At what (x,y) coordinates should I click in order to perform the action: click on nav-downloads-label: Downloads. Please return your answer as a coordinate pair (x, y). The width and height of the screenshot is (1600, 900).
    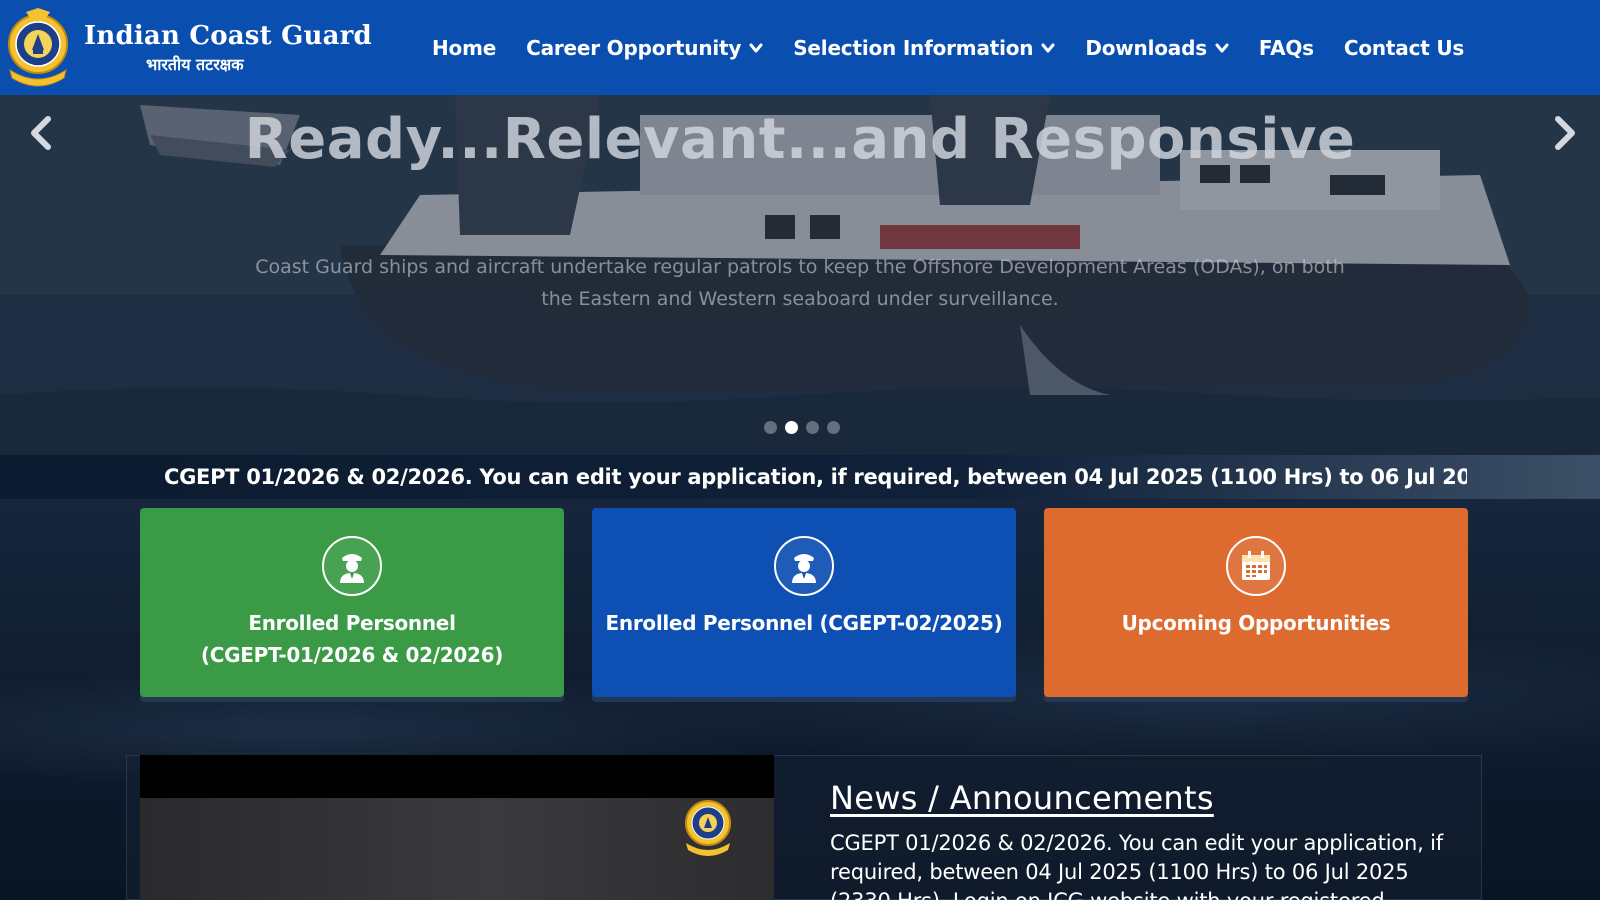
    Looking at the image, I should click on (1146, 47).